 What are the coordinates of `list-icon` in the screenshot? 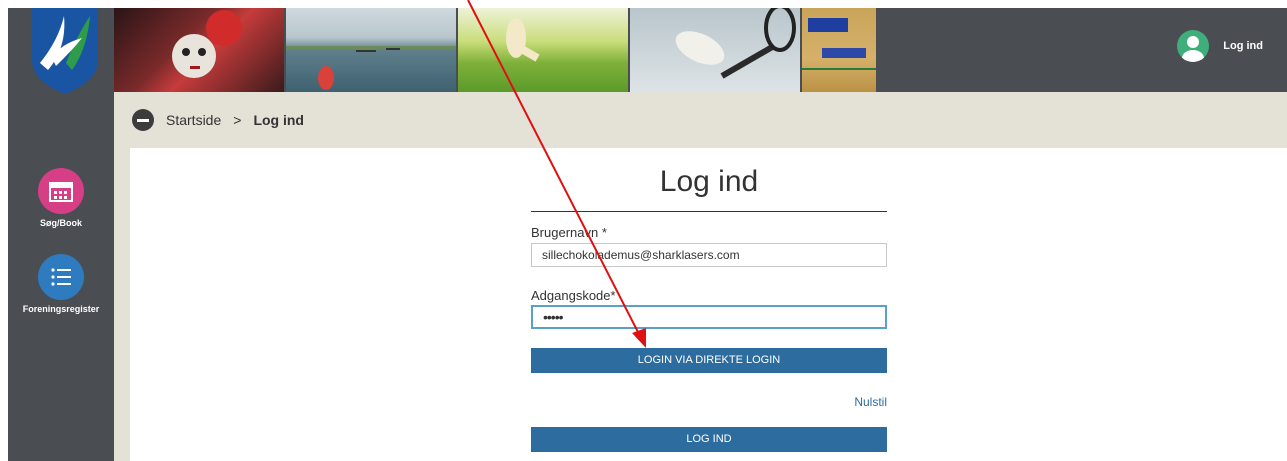 It's located at (61, 277).